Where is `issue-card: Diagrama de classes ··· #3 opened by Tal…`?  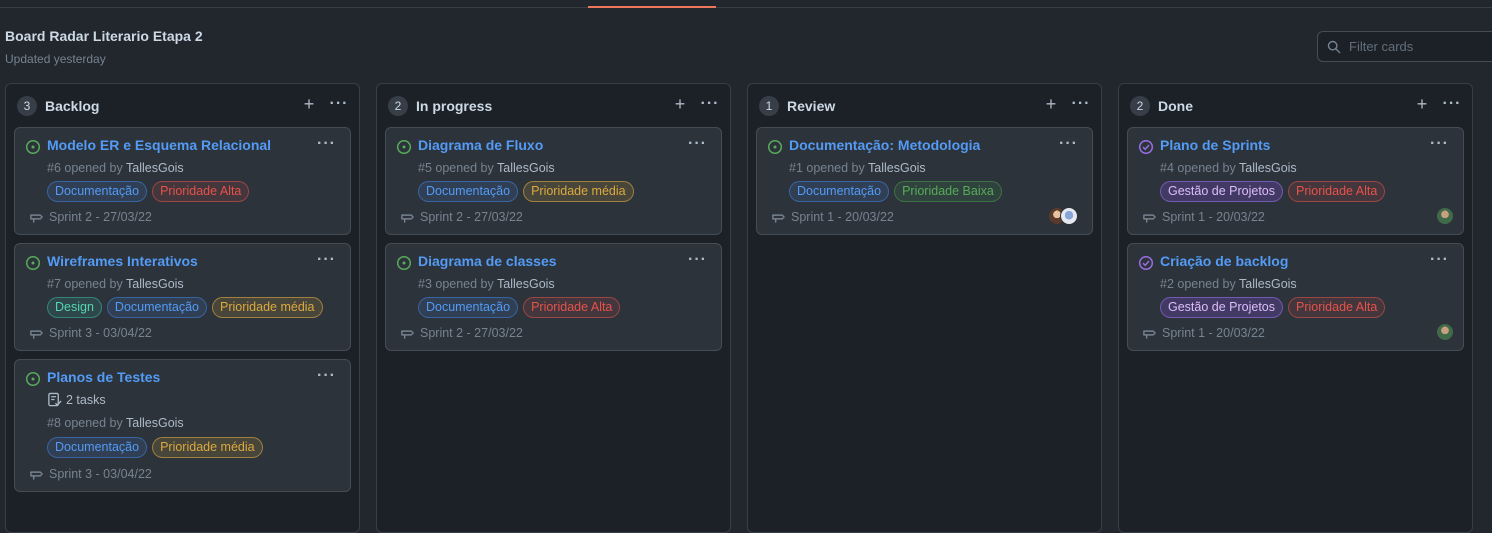 issue-card: Diagrama de classes ··· #3 opened by Tal… is located at coordinates (553, 297).